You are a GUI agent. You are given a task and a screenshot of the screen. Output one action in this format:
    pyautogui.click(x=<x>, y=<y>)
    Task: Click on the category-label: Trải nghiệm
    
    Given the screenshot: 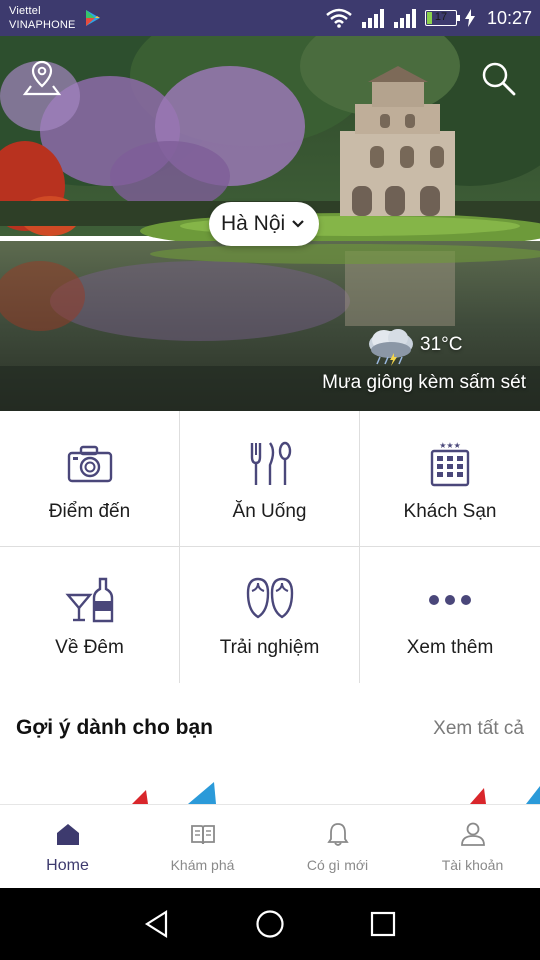 What is the action you would take?
    pyautogui.click(x=269, y=647)
    